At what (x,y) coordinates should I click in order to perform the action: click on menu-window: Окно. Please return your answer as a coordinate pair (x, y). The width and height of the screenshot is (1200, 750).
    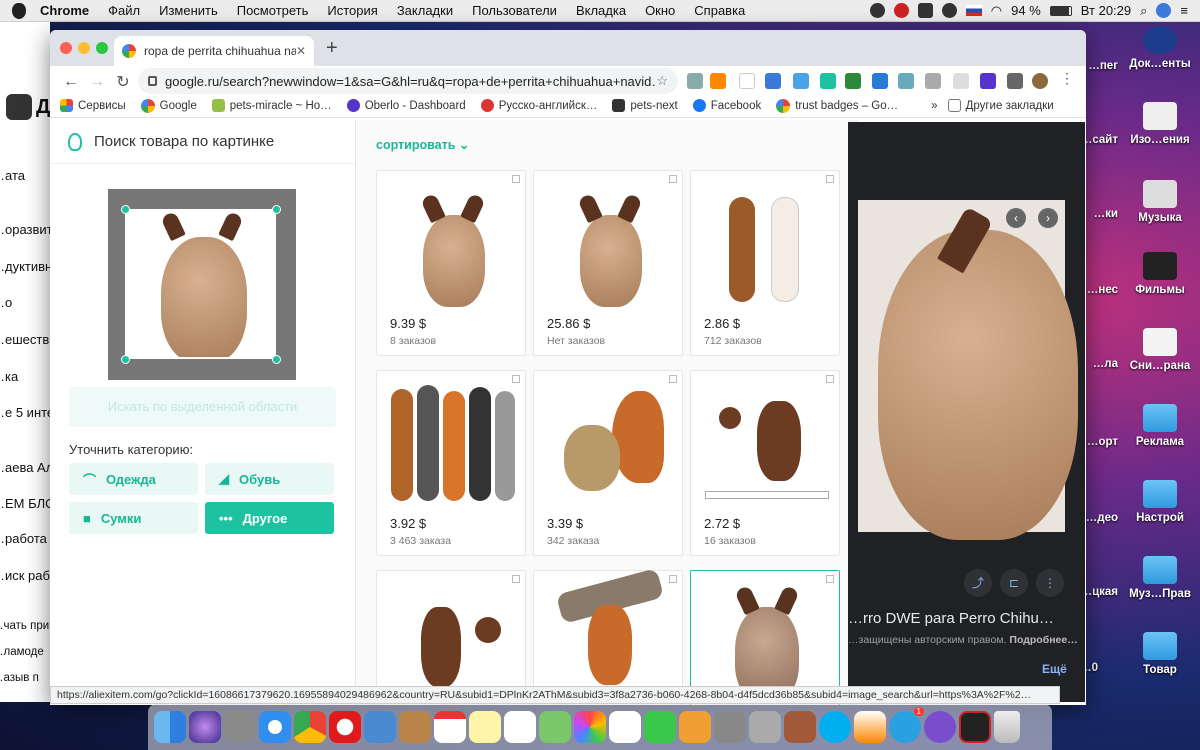
    Looking at the image, I should click on (660, 10).